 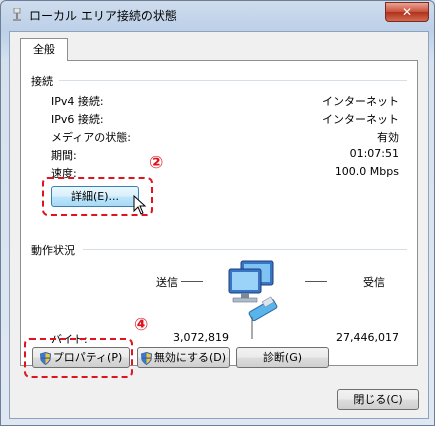 I want to click on ipv4-value: インターネット, so click(x=360, y=101).